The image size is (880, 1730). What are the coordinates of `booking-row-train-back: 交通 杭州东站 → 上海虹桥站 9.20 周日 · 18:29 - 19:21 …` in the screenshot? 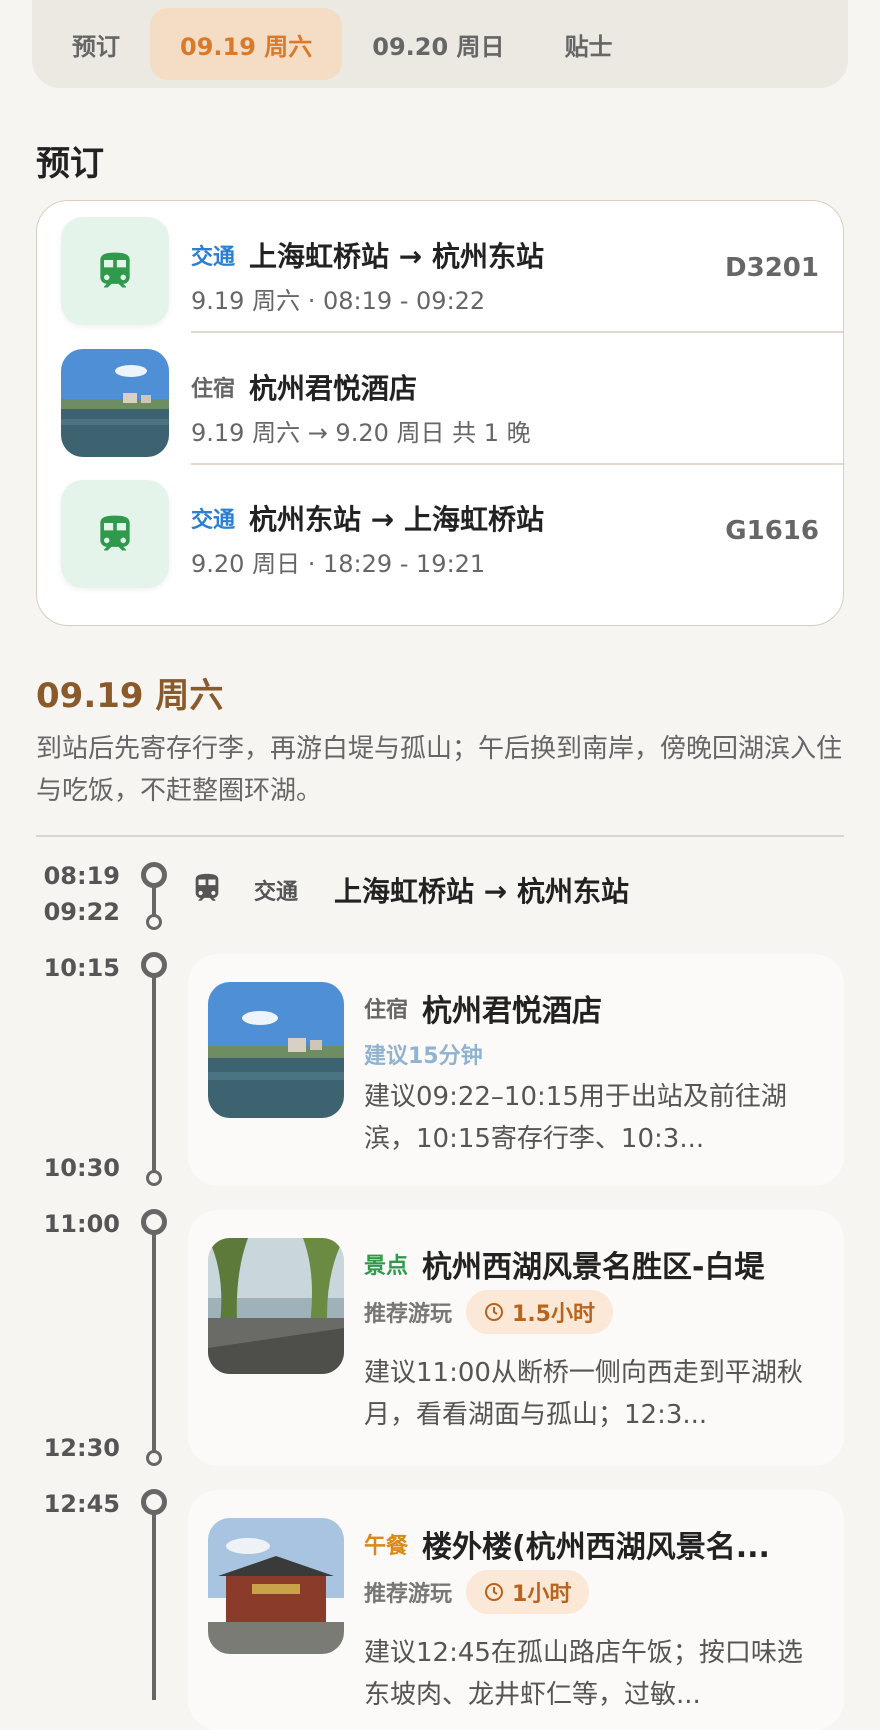 It's located at (440, 535).